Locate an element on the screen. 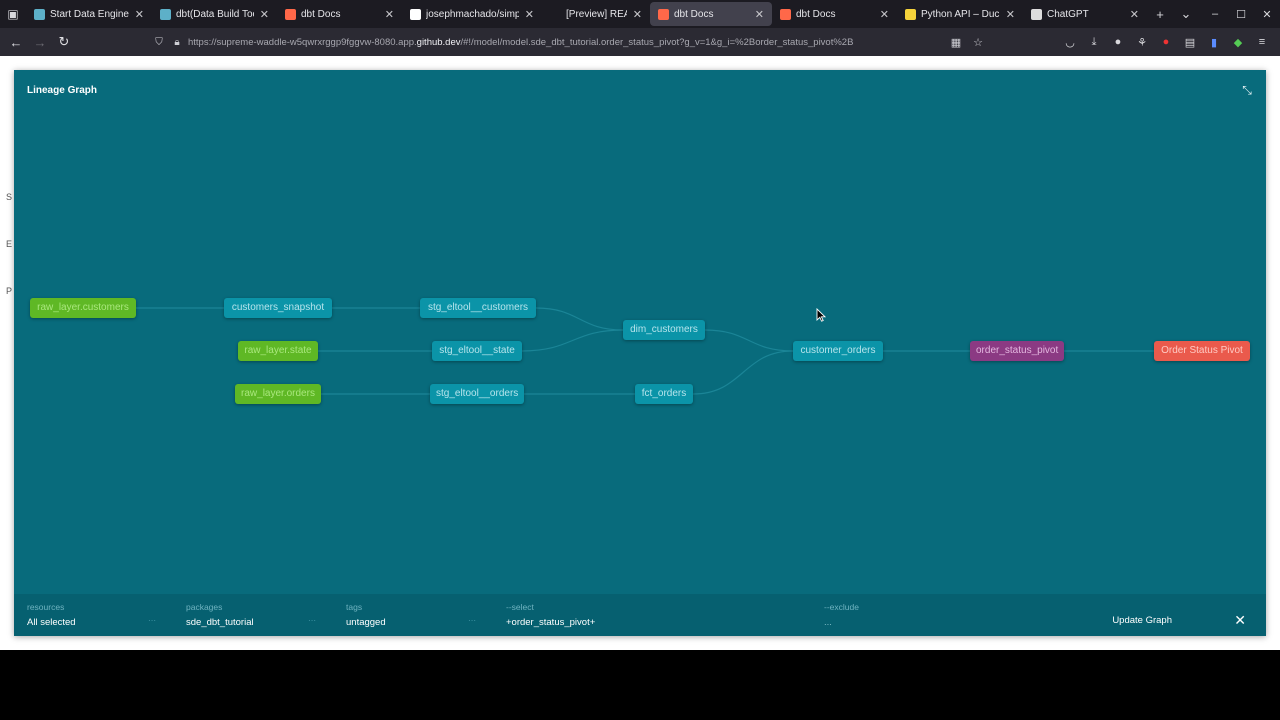 The width and height of the screenshot is (1280, 720). update-graph-button: Update Graph is located at coordinates (1142, 620).